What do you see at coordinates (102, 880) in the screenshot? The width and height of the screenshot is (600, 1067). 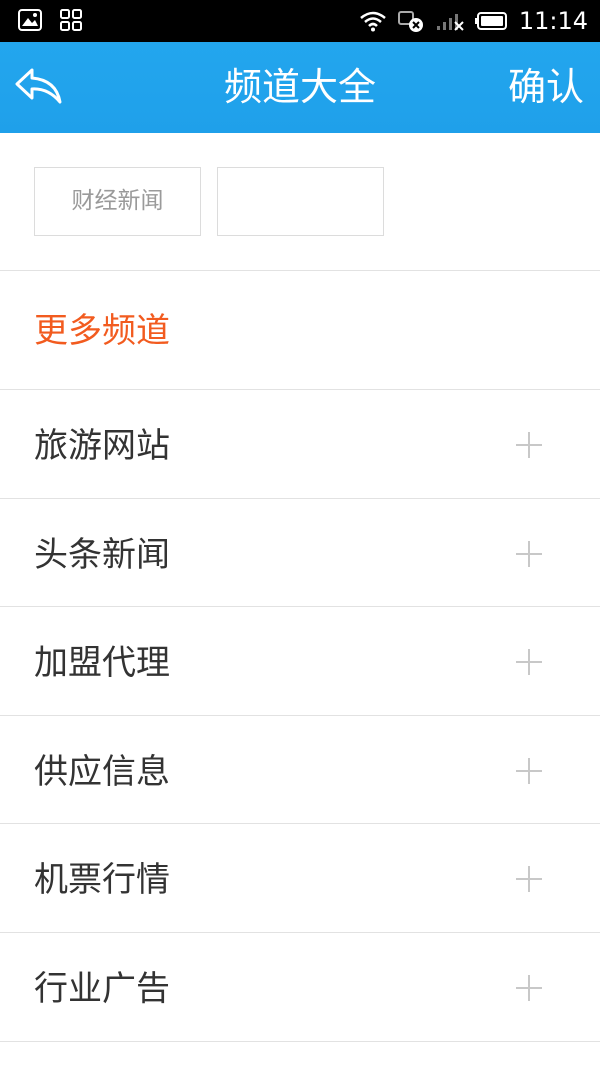 I see `channel-label: 机票行情` at bounding box center [102, 880].